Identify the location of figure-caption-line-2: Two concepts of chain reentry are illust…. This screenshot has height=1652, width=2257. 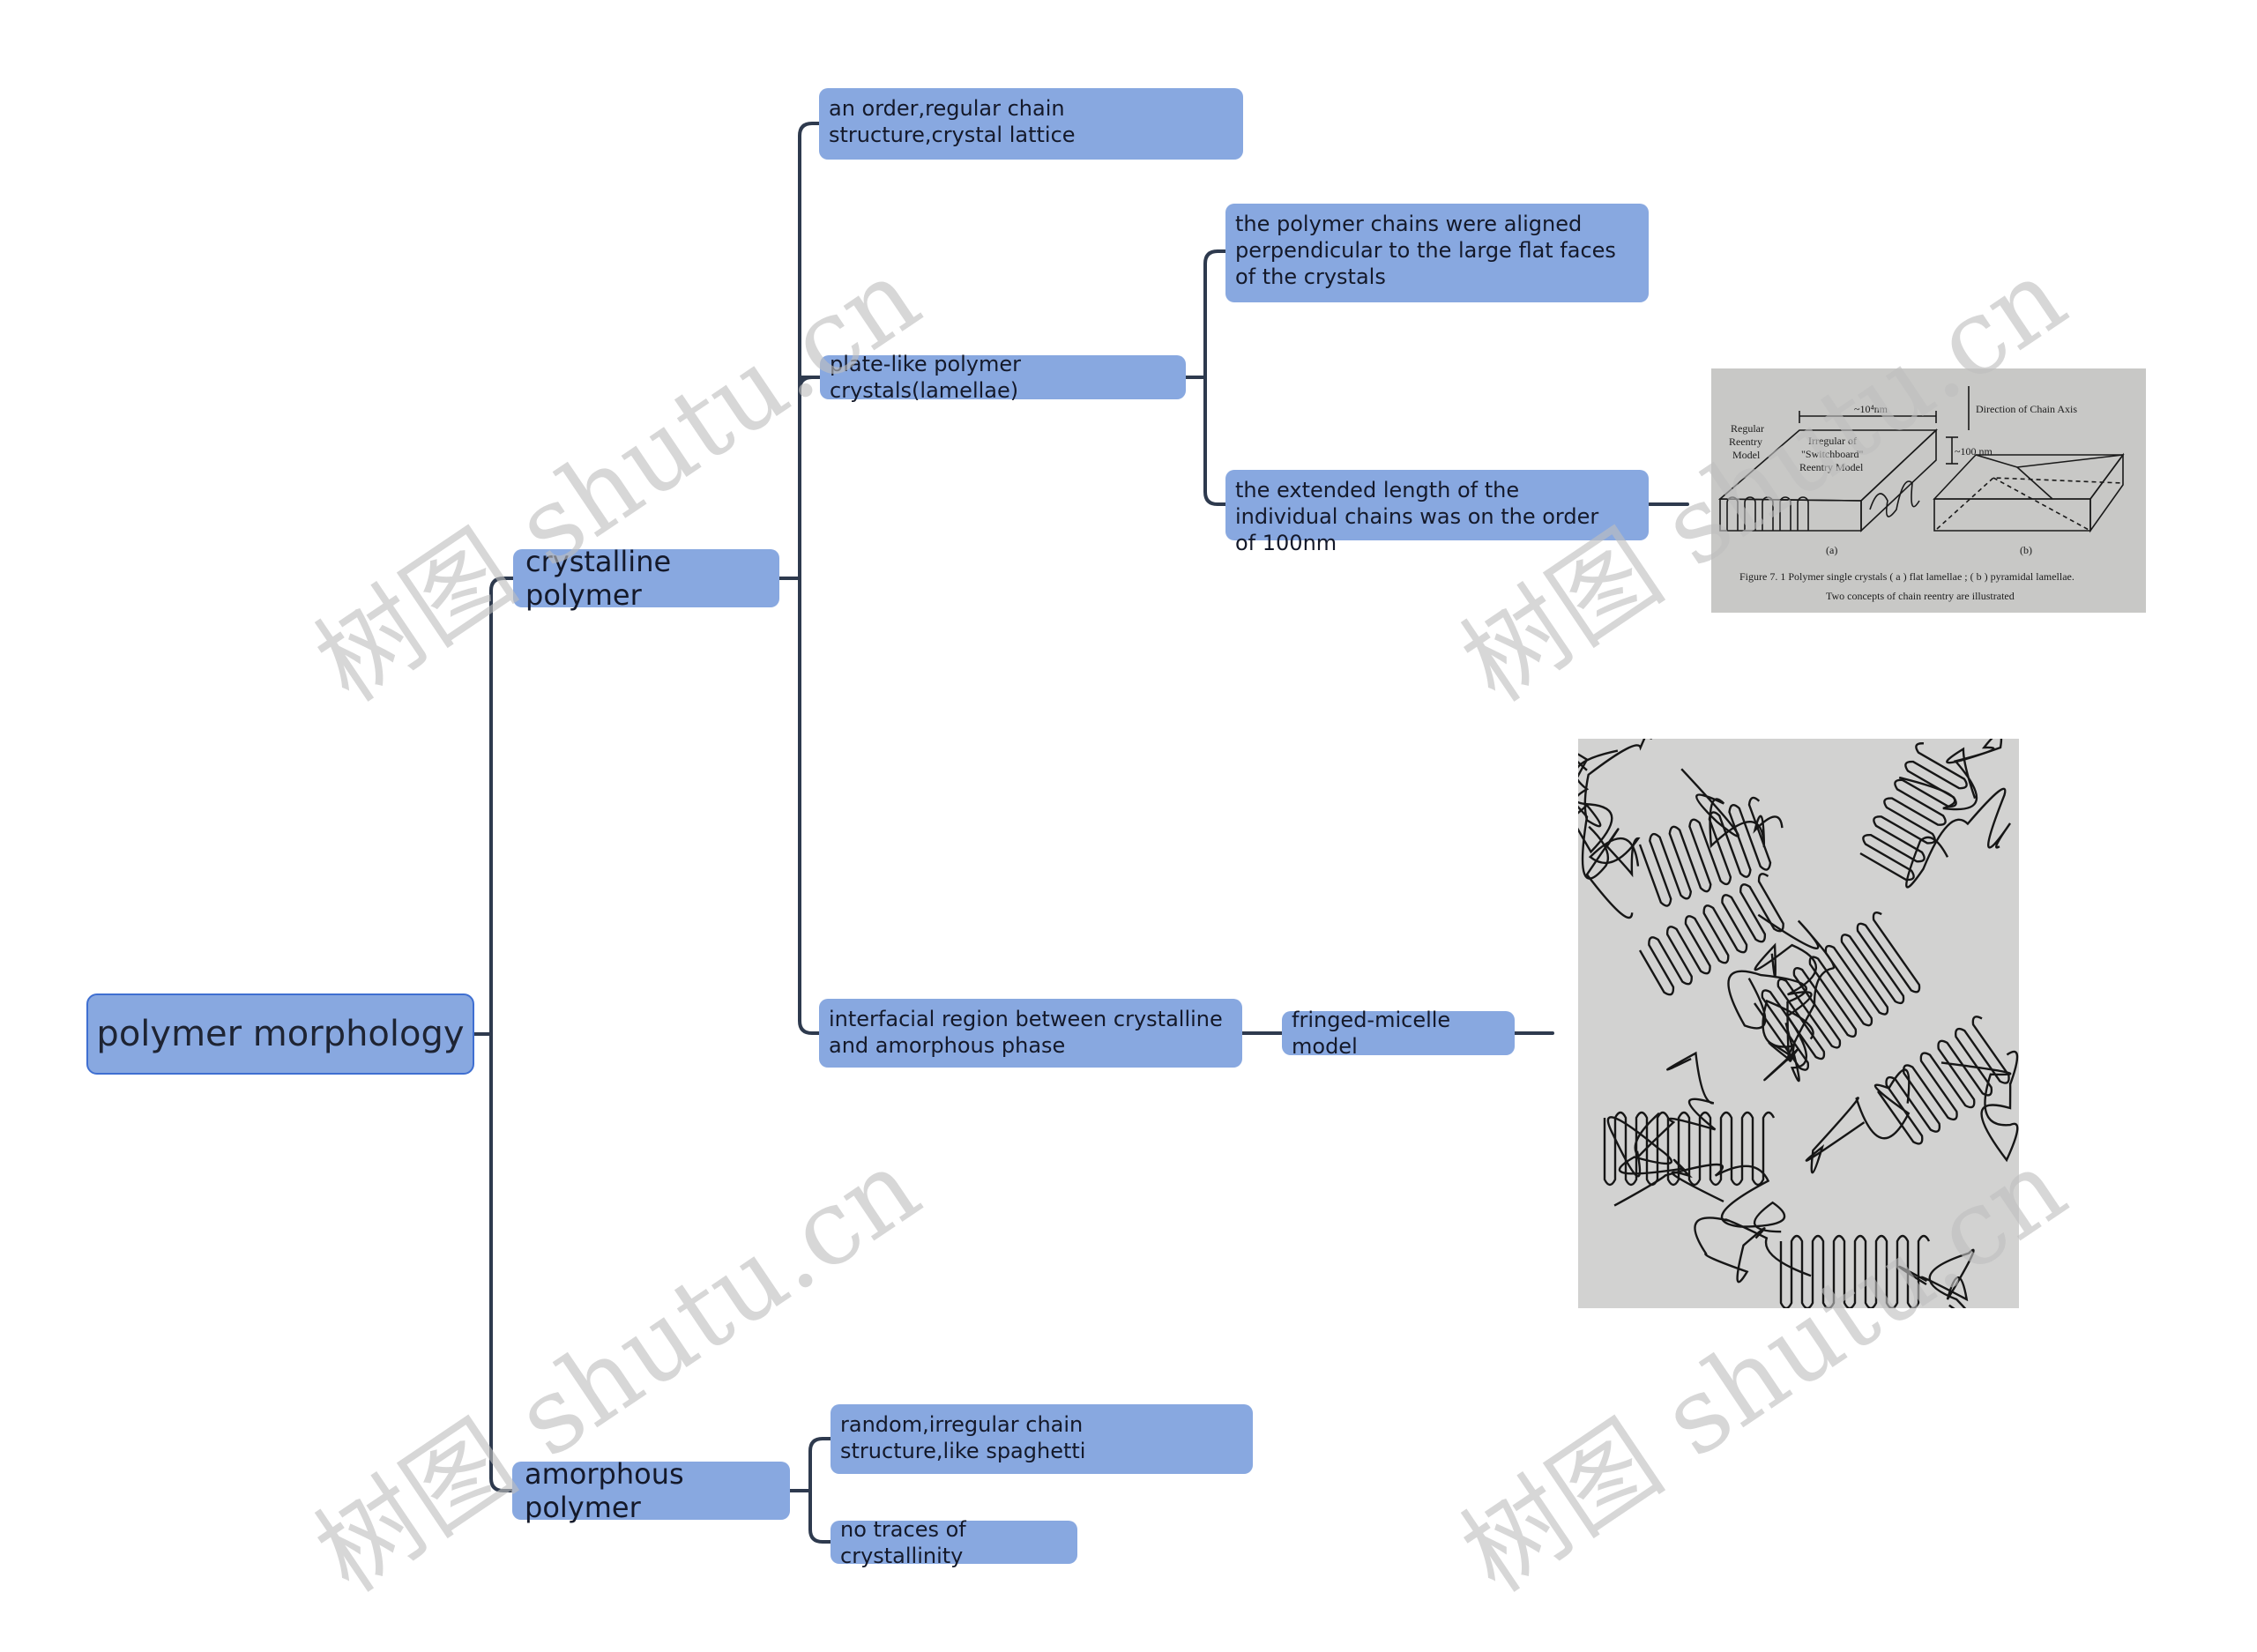
(1920, 596).